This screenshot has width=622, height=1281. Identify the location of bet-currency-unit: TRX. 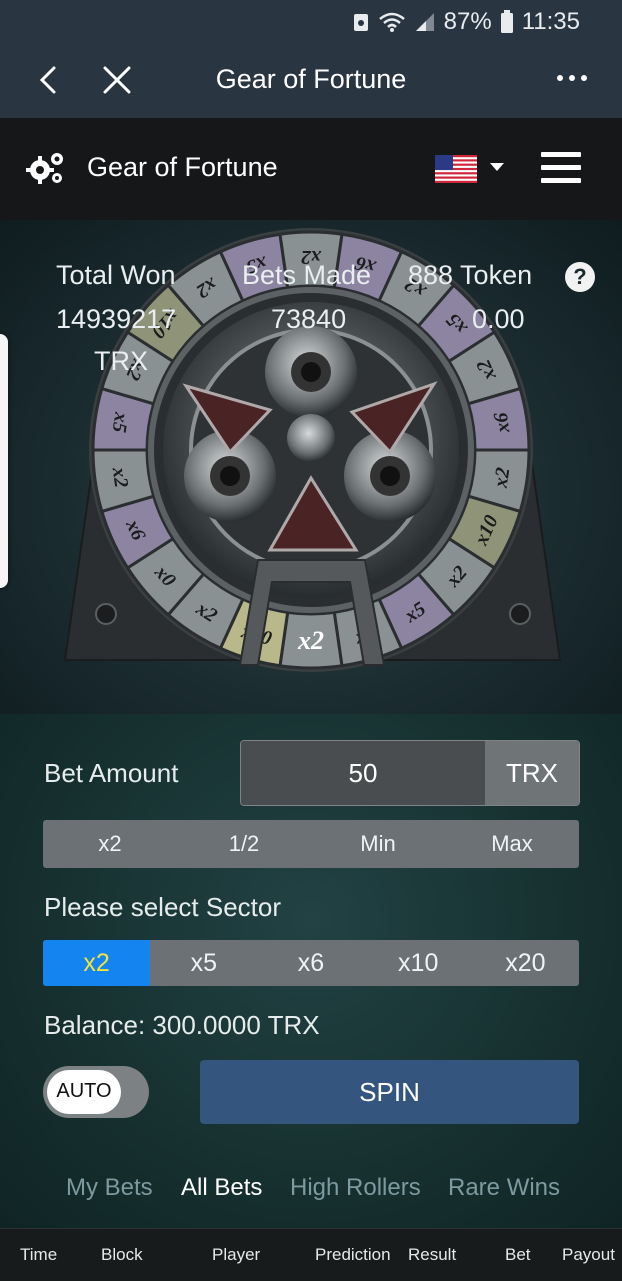
(532, 773).